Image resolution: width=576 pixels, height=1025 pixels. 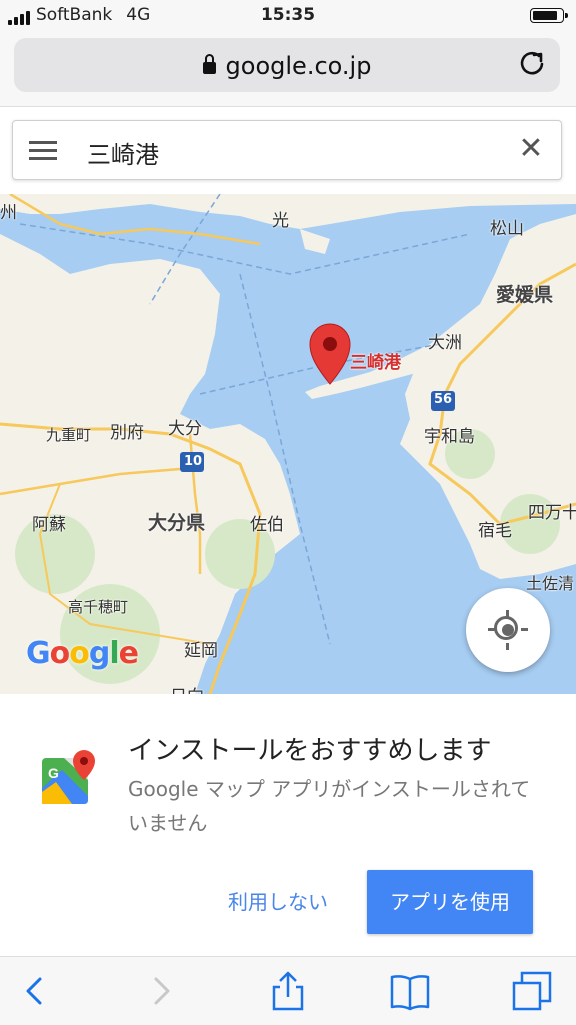 What do you see at coordinates (68, 777) in the screenshot?
I see `google-maps-app-icon: G` at bounding box center [68, 777].